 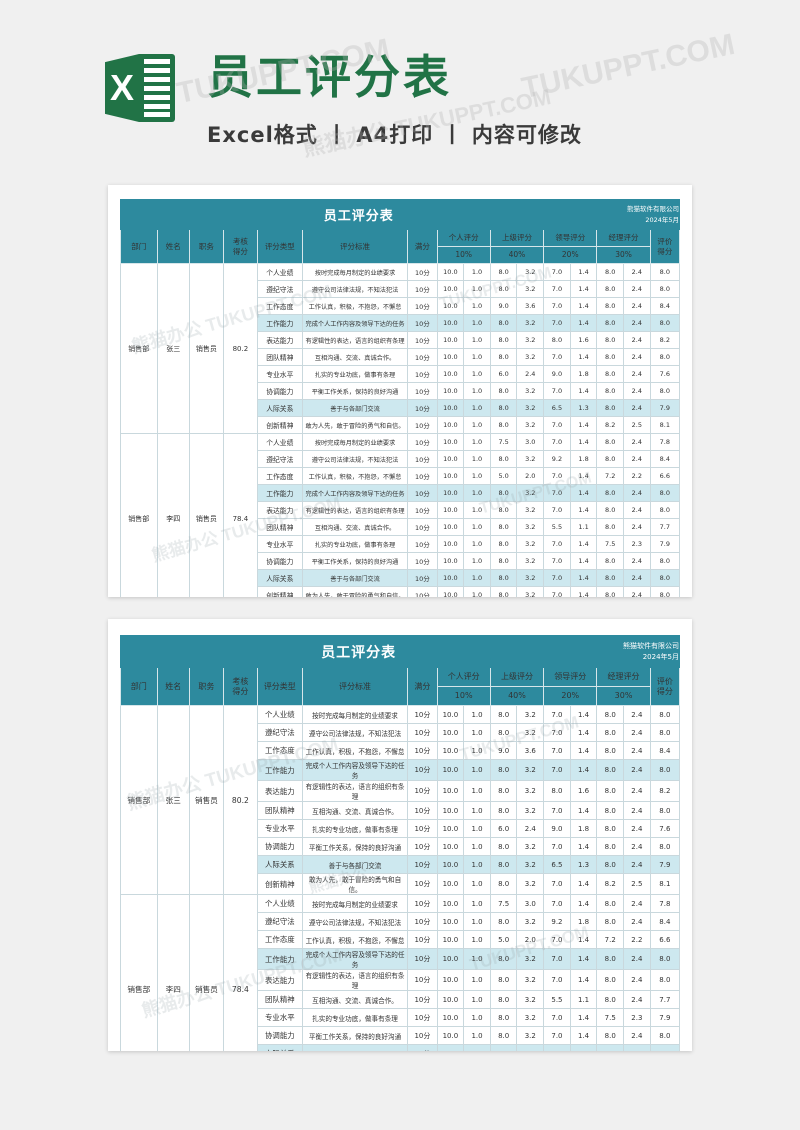 I want to click on leader-weighted-cell: 1.1, so click(x=583, y=527).